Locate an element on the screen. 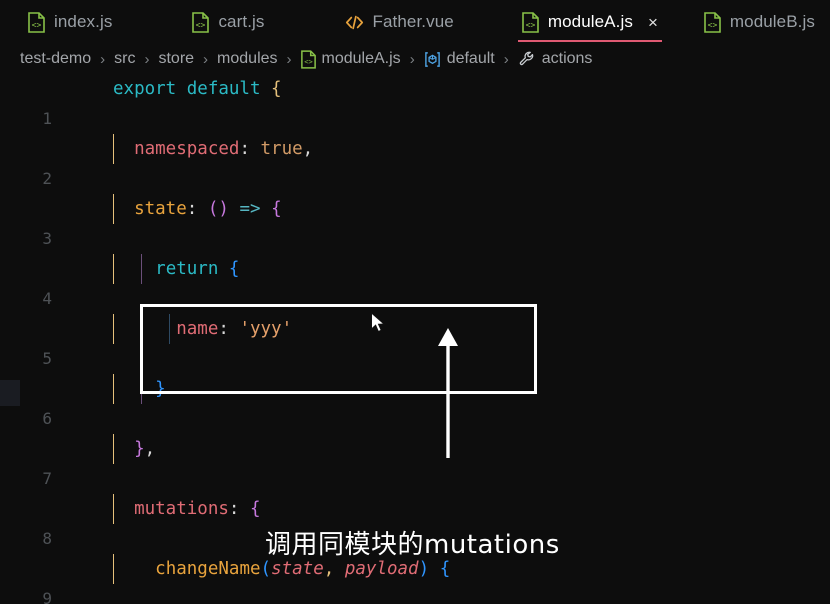 The width and height of the screenshot is (830, 604). line-number: 6 is located at coordinates (47, 418).